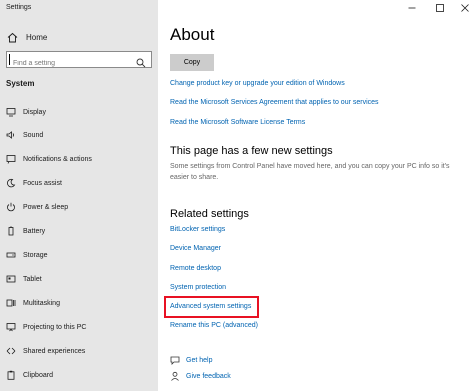 The width and height of the screenshot is (474, 391). I want to click on window-title: Settings, so click(19, 7).